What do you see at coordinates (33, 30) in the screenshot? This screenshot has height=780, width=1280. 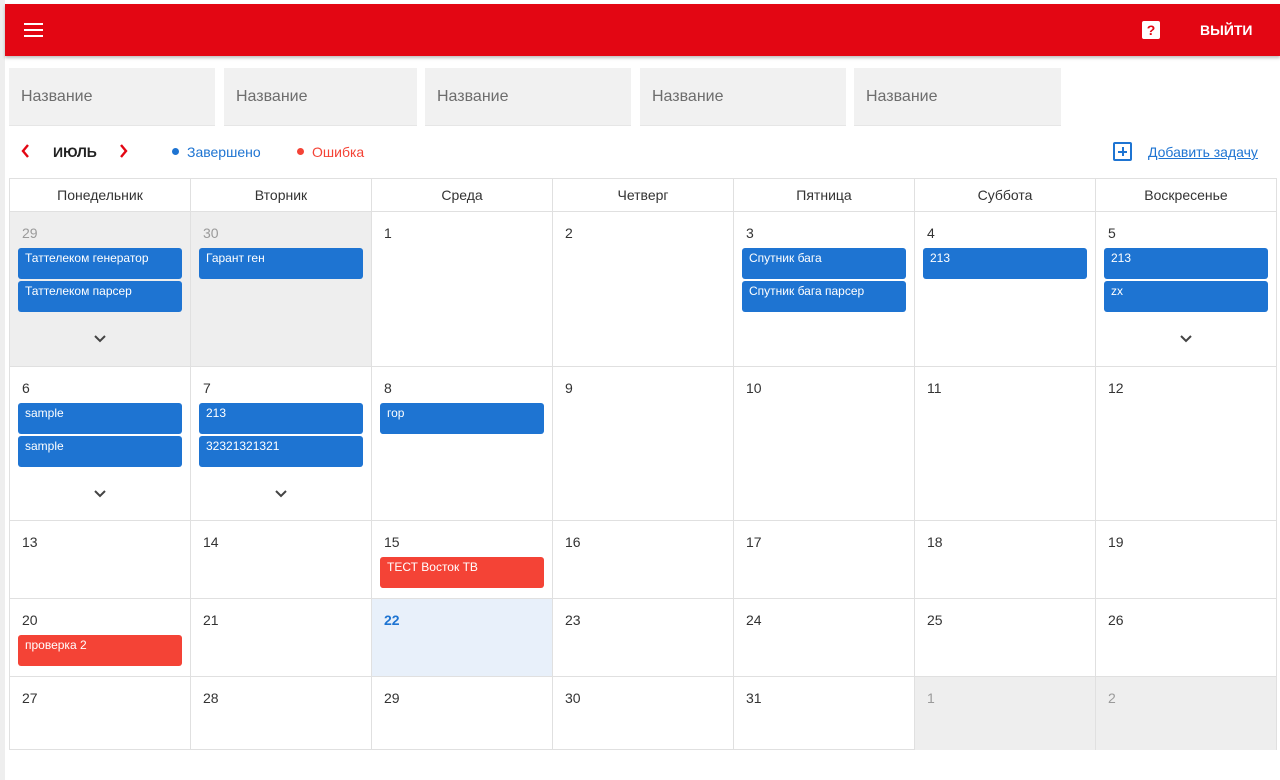 I see `menu-icon` at bounding box center [33, 30].